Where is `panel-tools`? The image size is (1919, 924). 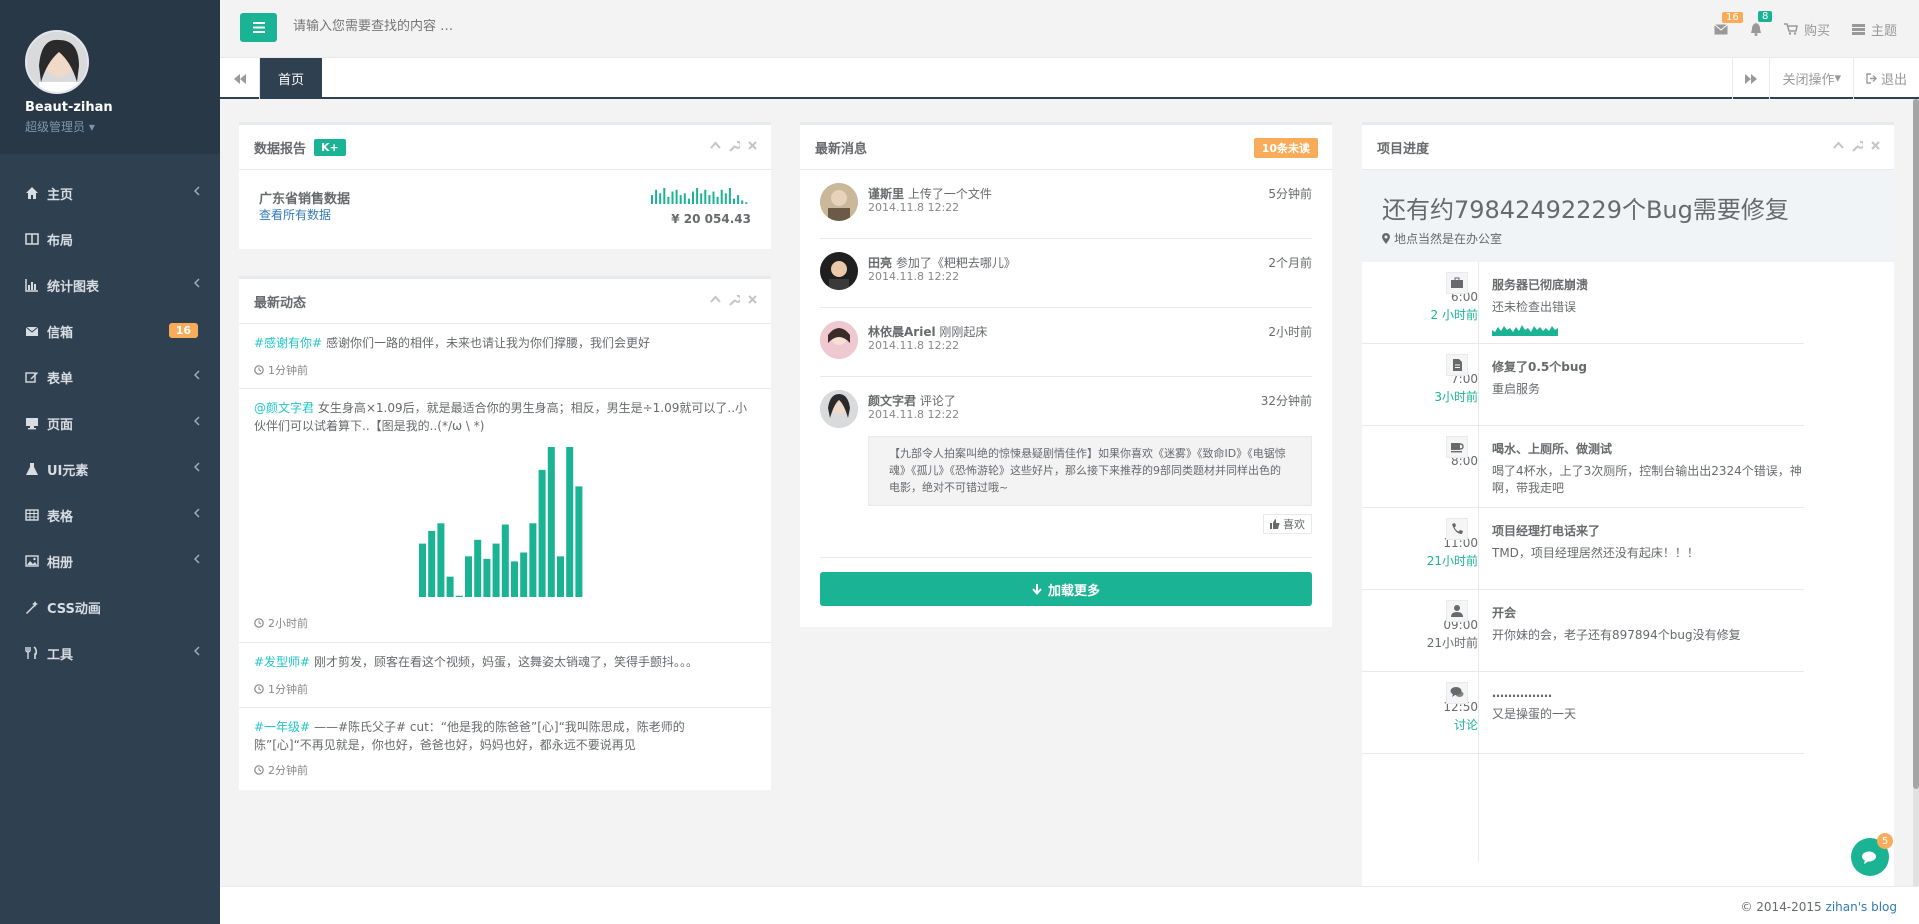 panel-tools is located at coordinates (1856, 146).